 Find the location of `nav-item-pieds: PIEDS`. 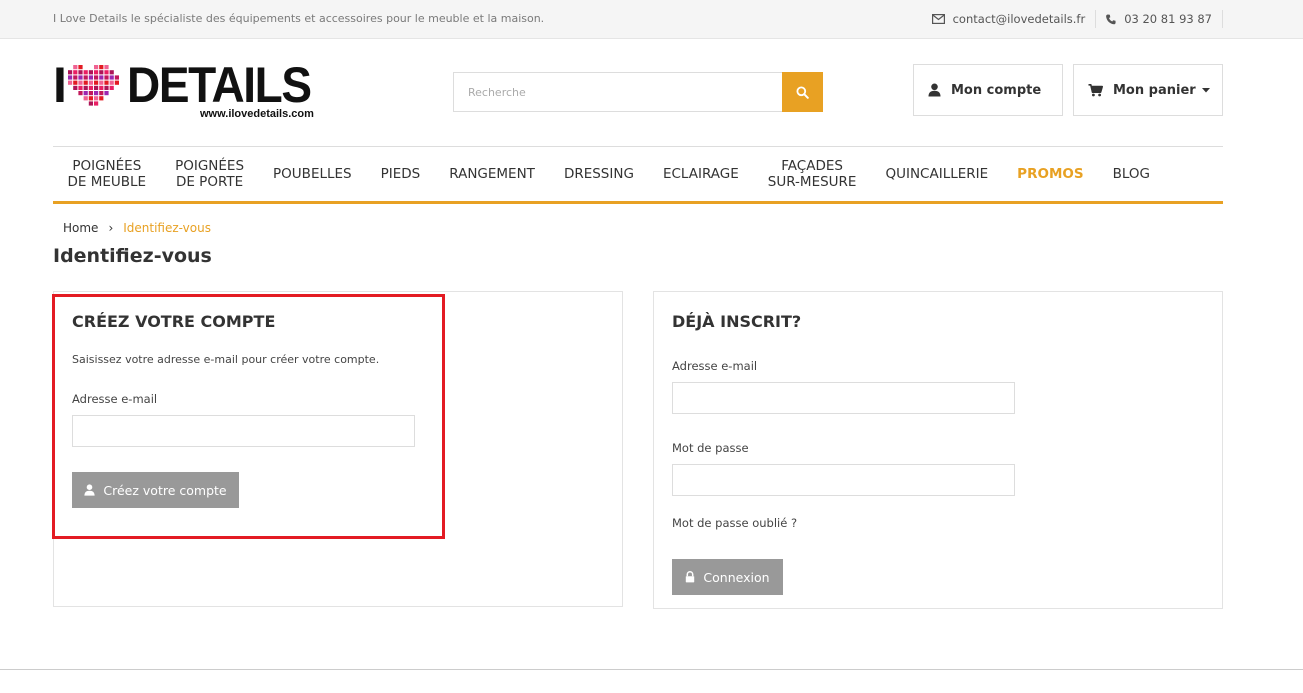

nav-item-pieds: PIEDS is located at coordinates (400, 174).